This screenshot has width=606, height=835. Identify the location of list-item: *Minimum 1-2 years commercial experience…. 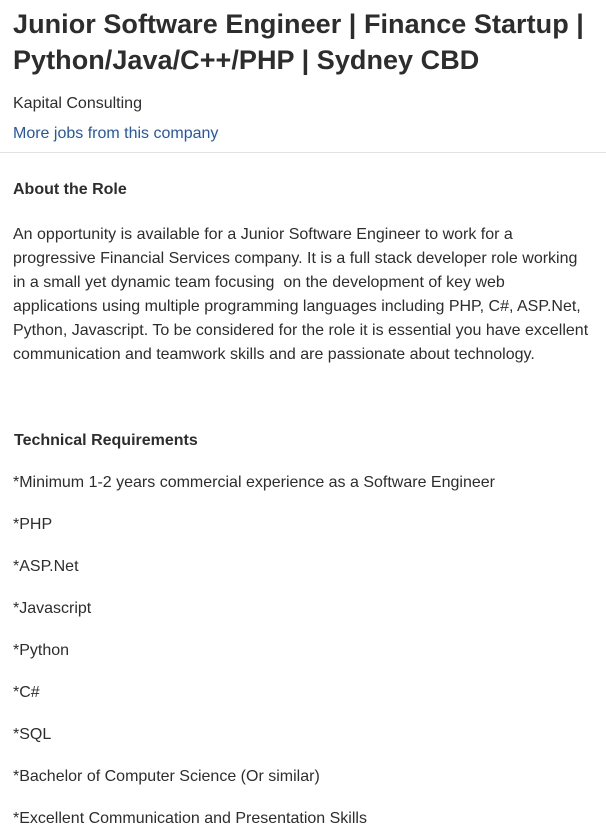
(254, 482).